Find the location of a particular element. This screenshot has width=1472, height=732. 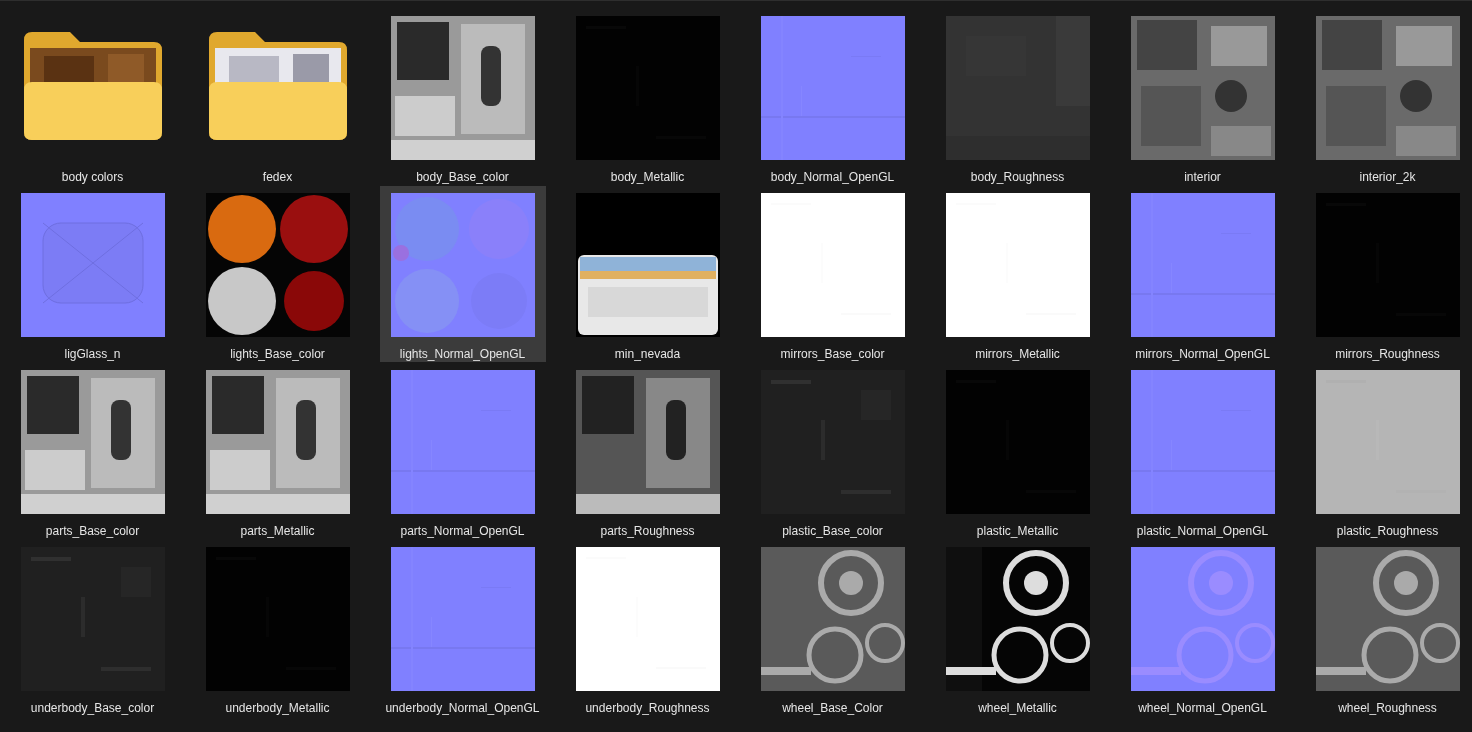

file-name: min_nevada is located at coordinates (647, 354).